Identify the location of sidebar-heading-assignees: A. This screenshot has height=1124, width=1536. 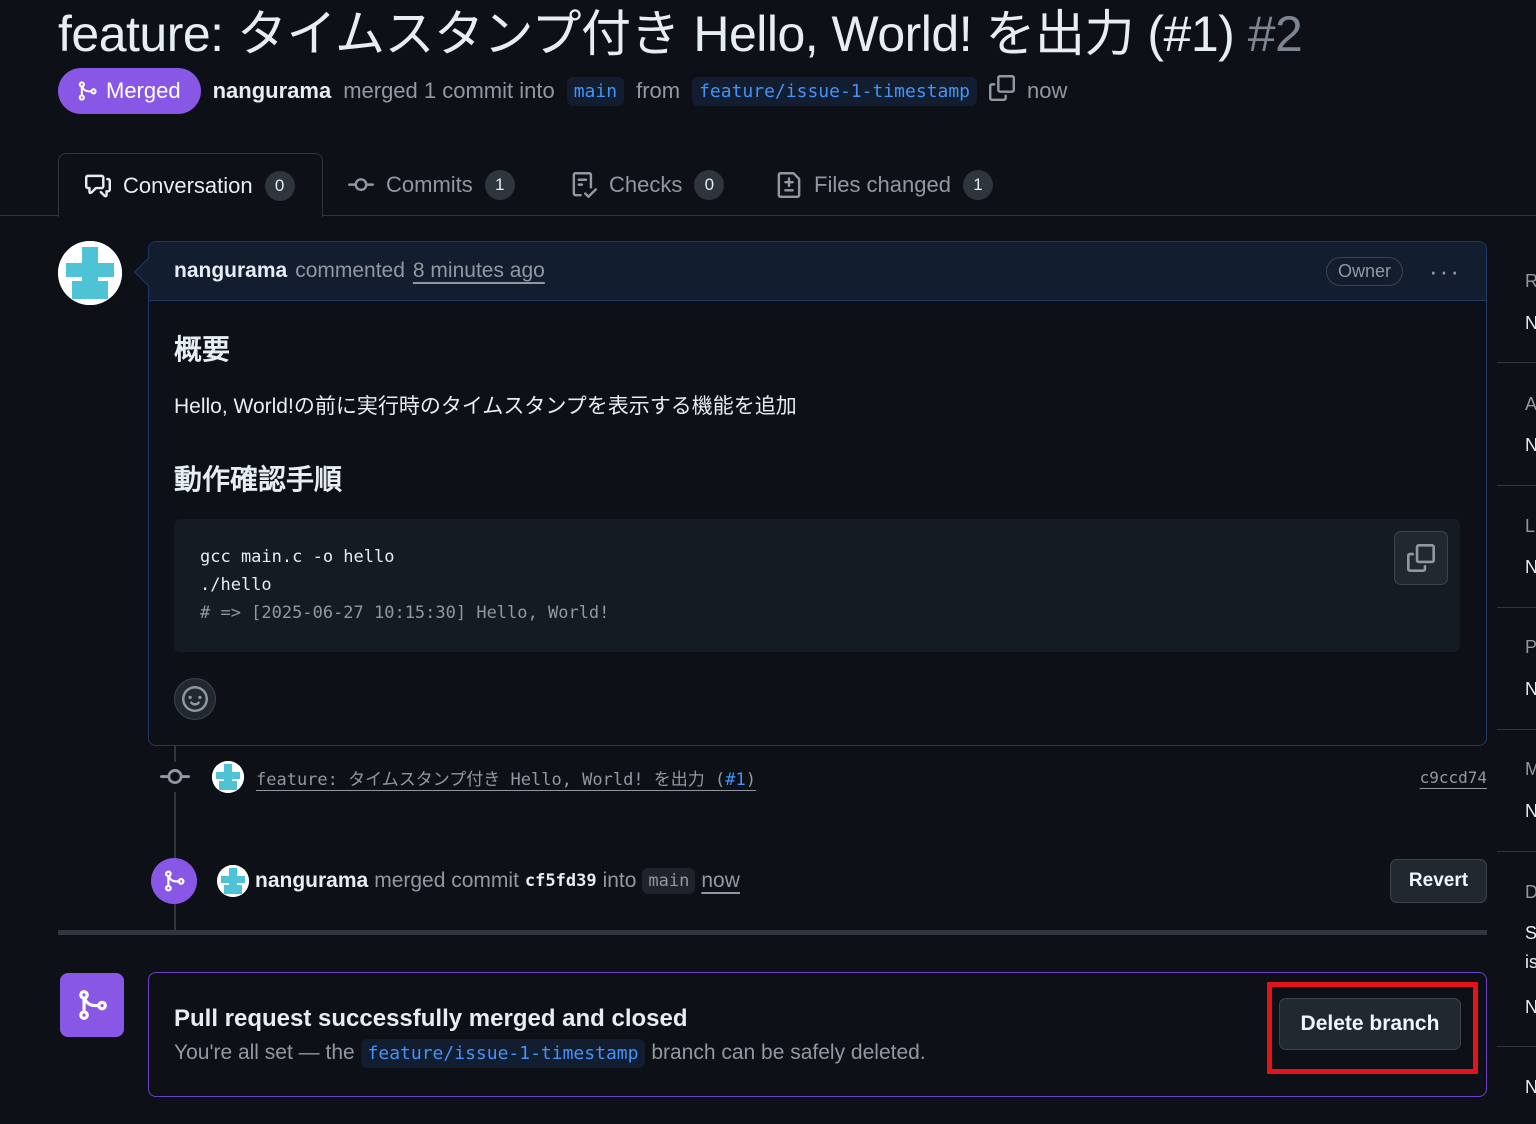
(1530, 404).